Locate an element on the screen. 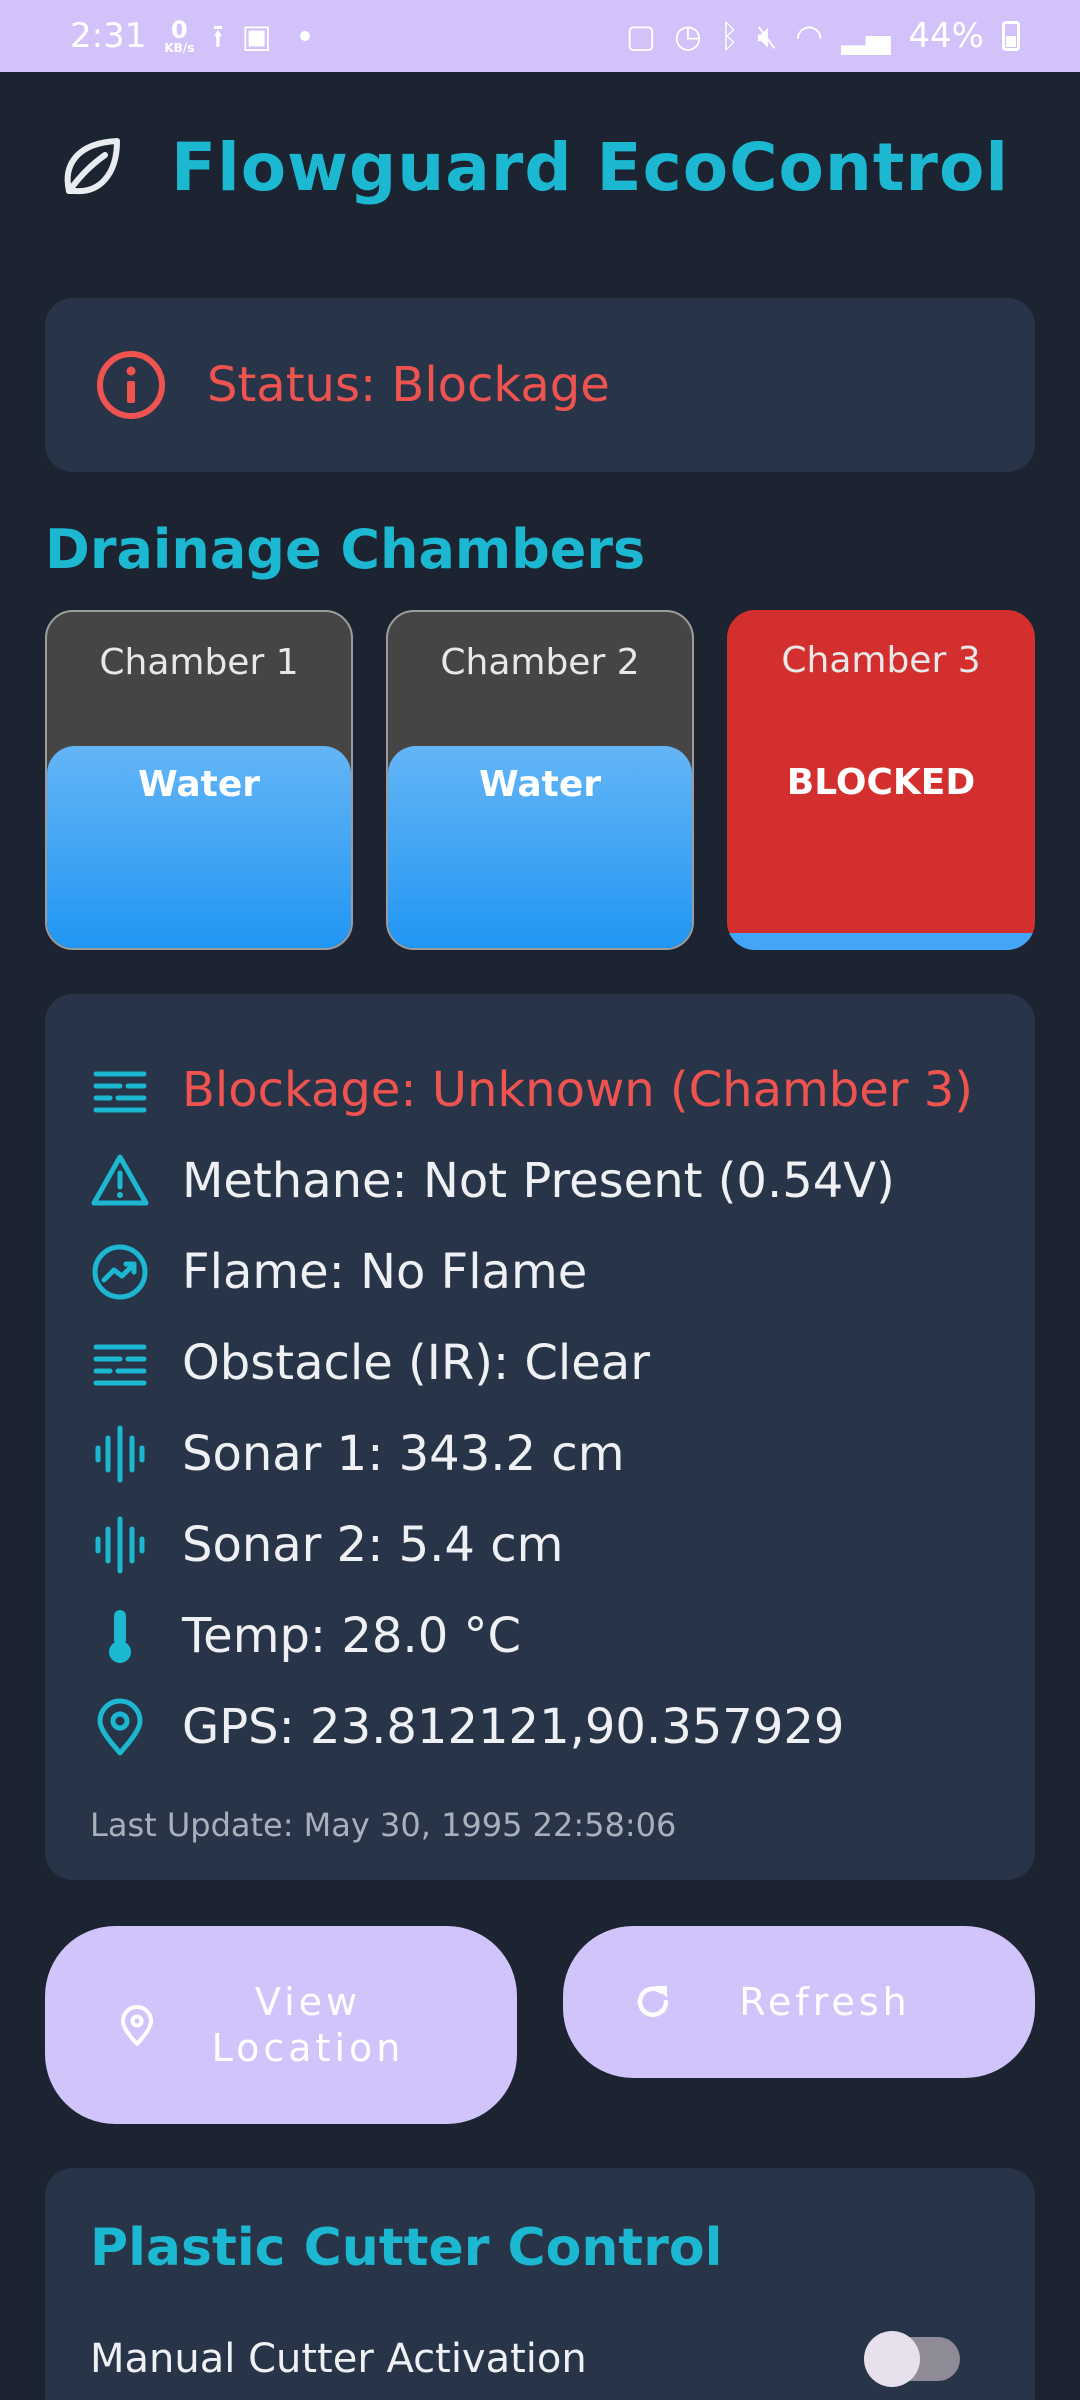 The width and height of the screenshot is (1080, 2400). manual-cutter-row: Manual Cutter Activation is located at coordinates (540, 2359).